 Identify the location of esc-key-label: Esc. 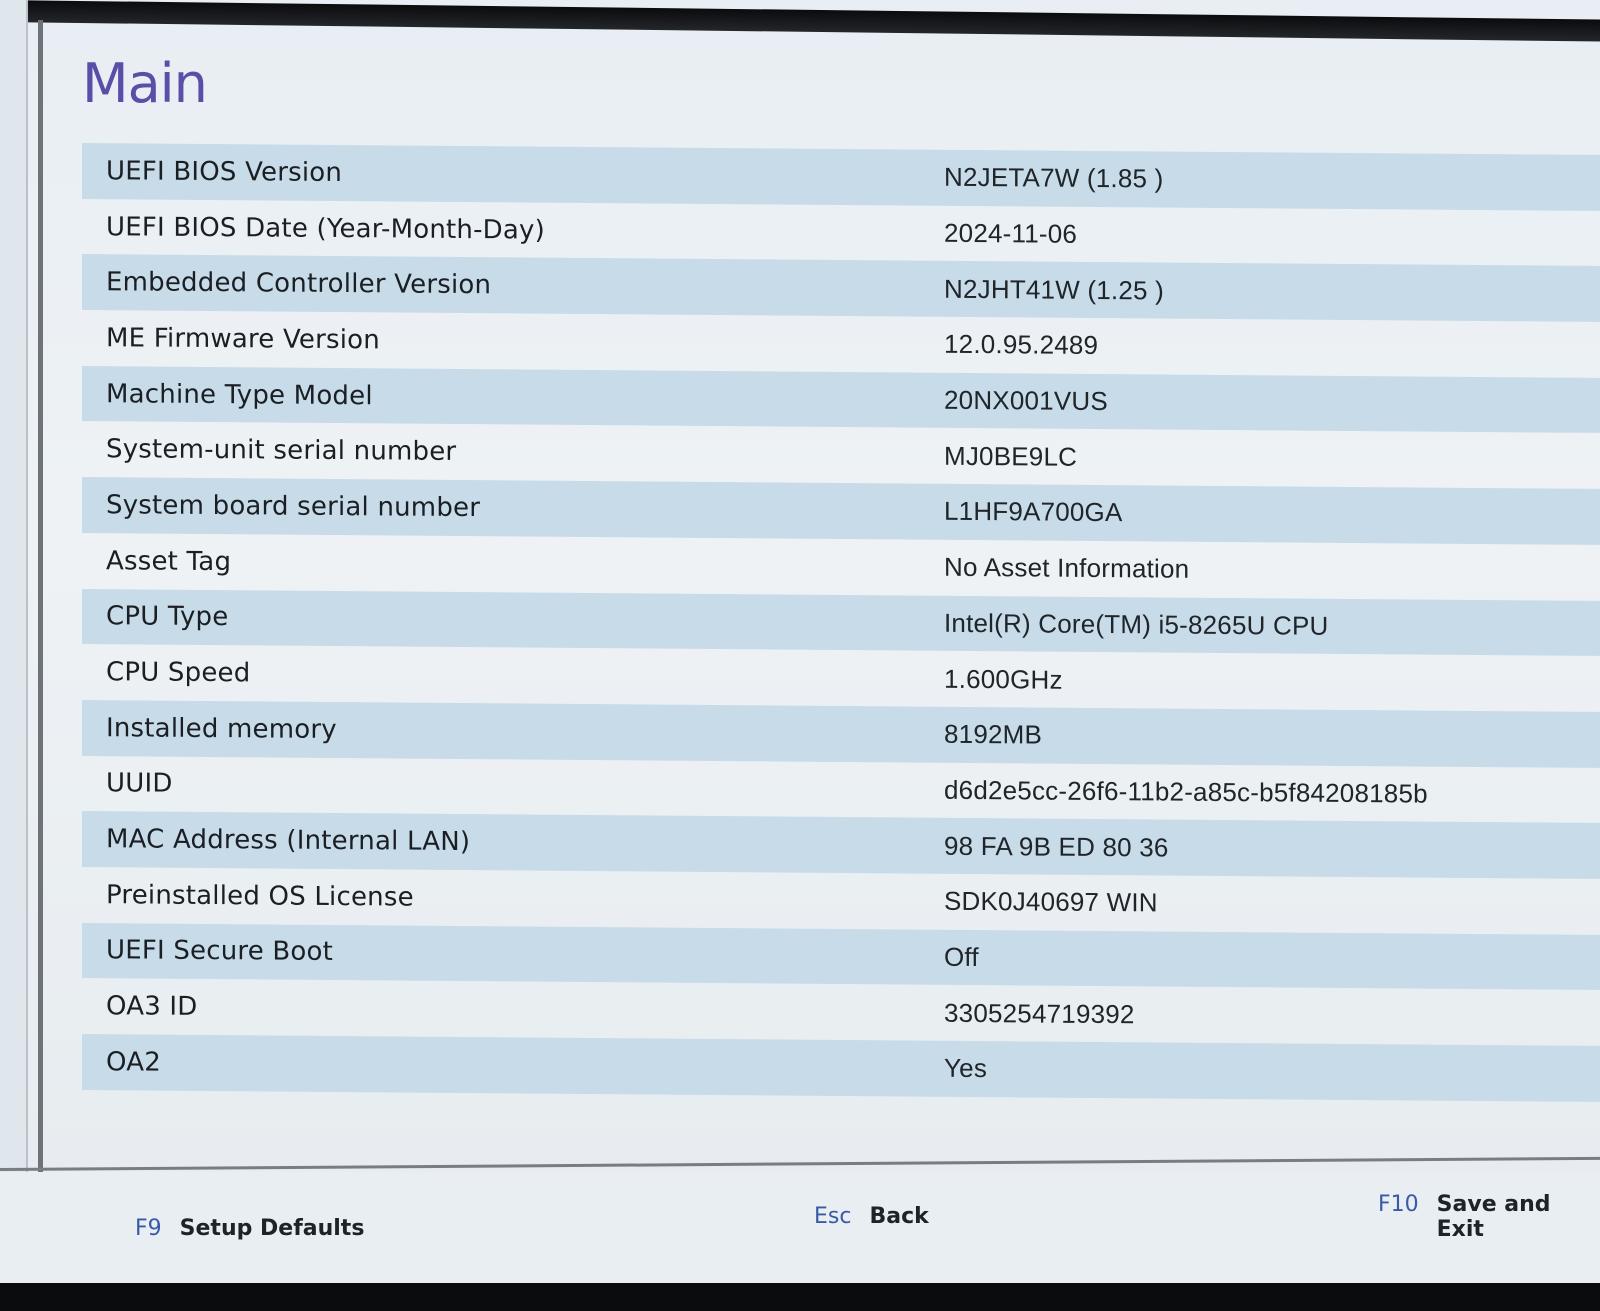
(833, 1216).